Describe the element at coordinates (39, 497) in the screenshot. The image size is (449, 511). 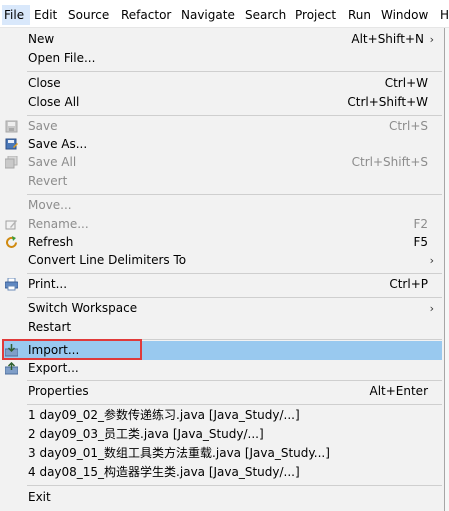
I see `menu-item-label: Exit` at that location.